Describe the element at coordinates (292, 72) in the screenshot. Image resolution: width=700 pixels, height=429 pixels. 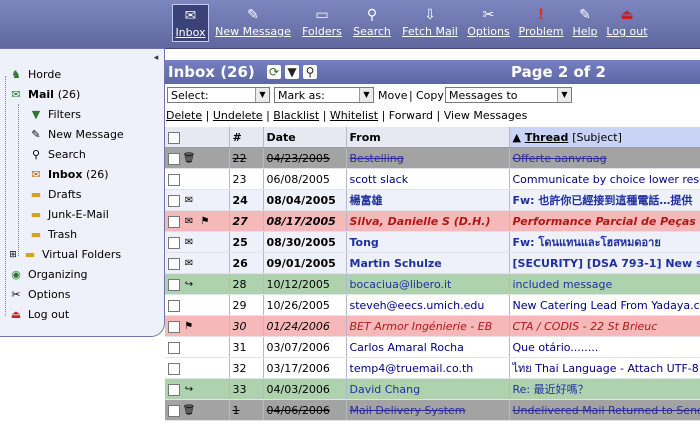
I see `filter-icon: ▼` at that location.